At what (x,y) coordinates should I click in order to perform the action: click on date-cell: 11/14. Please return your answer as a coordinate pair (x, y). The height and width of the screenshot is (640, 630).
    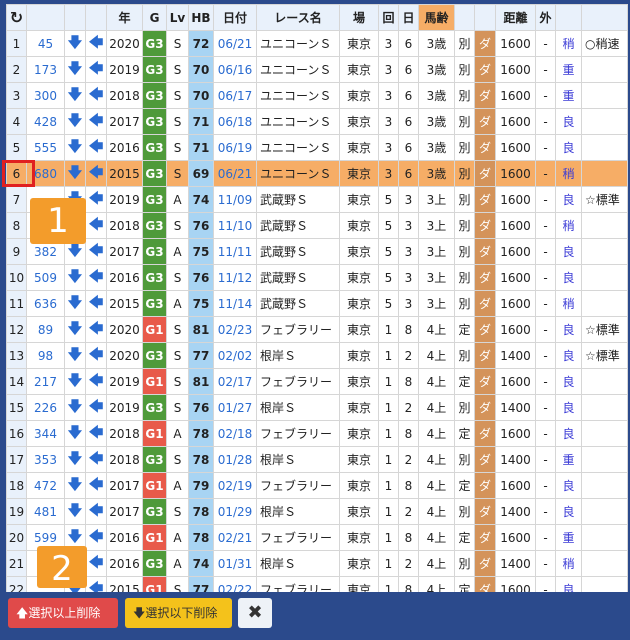
    Looking at the image, I should click on (235, 303).